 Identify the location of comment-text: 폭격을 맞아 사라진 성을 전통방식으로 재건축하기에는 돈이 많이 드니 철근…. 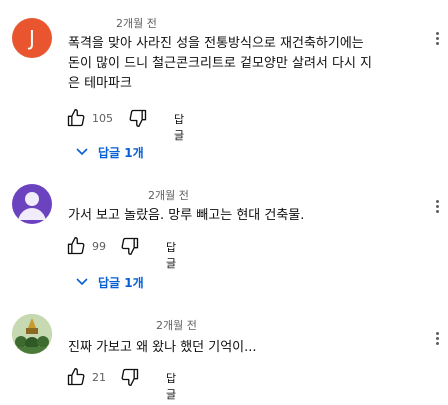
(220, 64).